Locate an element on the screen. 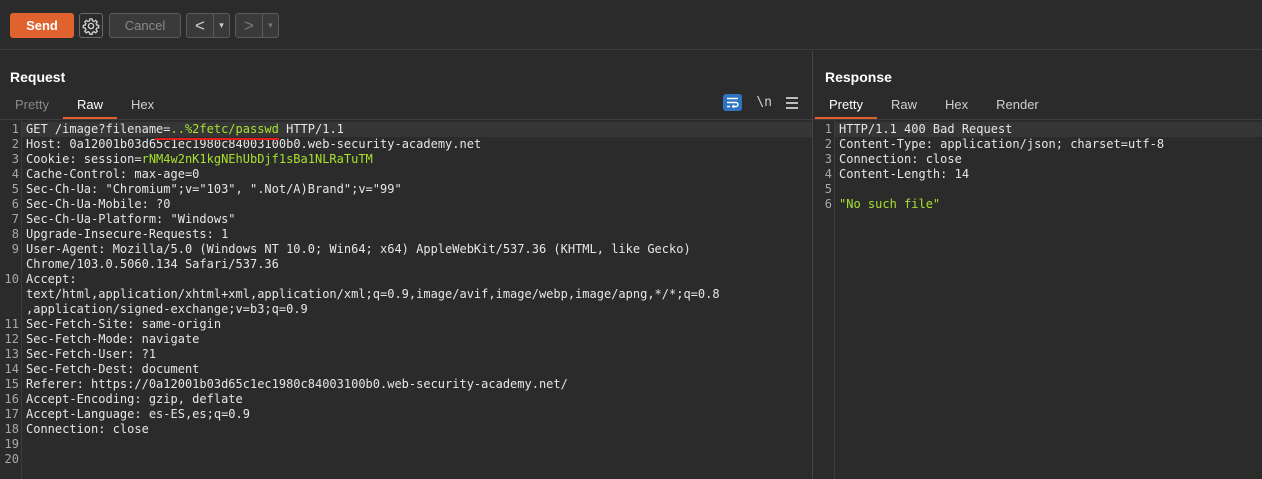  line-number: 11 is located at coordinates (11, 324).